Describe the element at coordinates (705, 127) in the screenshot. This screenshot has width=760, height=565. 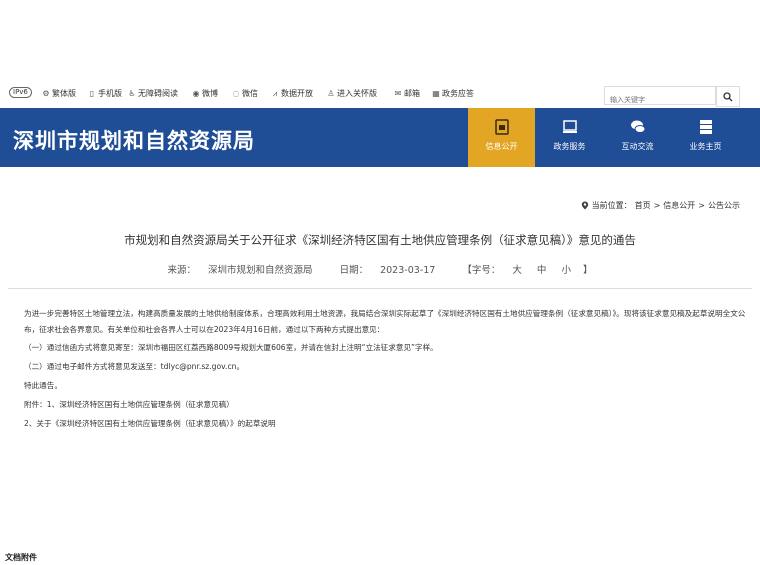
I see `server-icon` at that location.